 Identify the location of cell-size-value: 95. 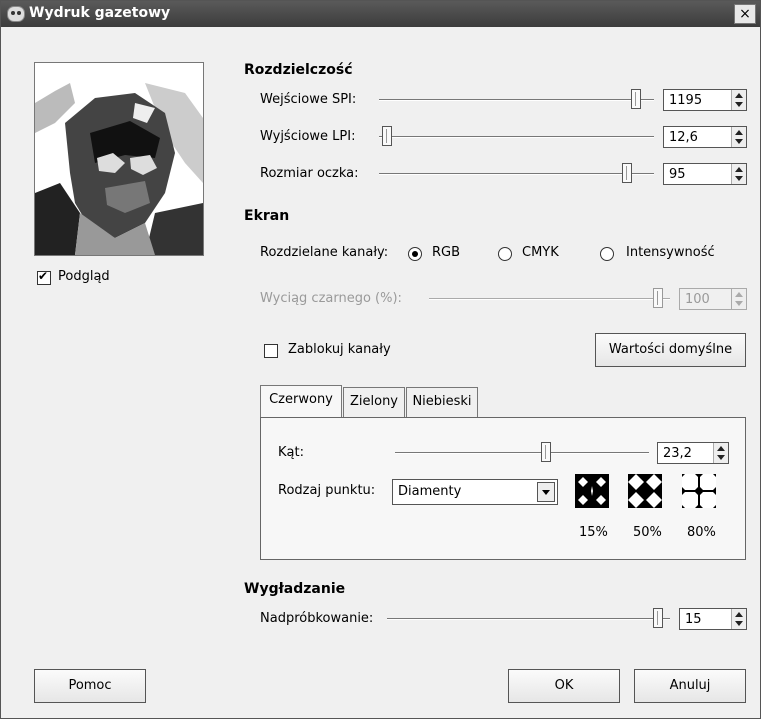
(677, 174).